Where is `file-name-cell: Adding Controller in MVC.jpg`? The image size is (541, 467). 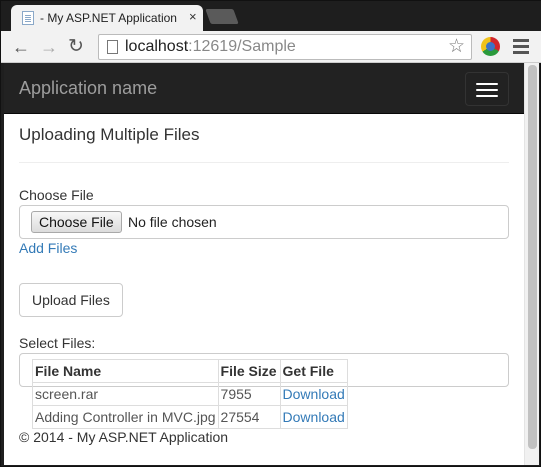
file-name-cell: Adding Controller in MVC.jpg is located at coordinates (125, 417).